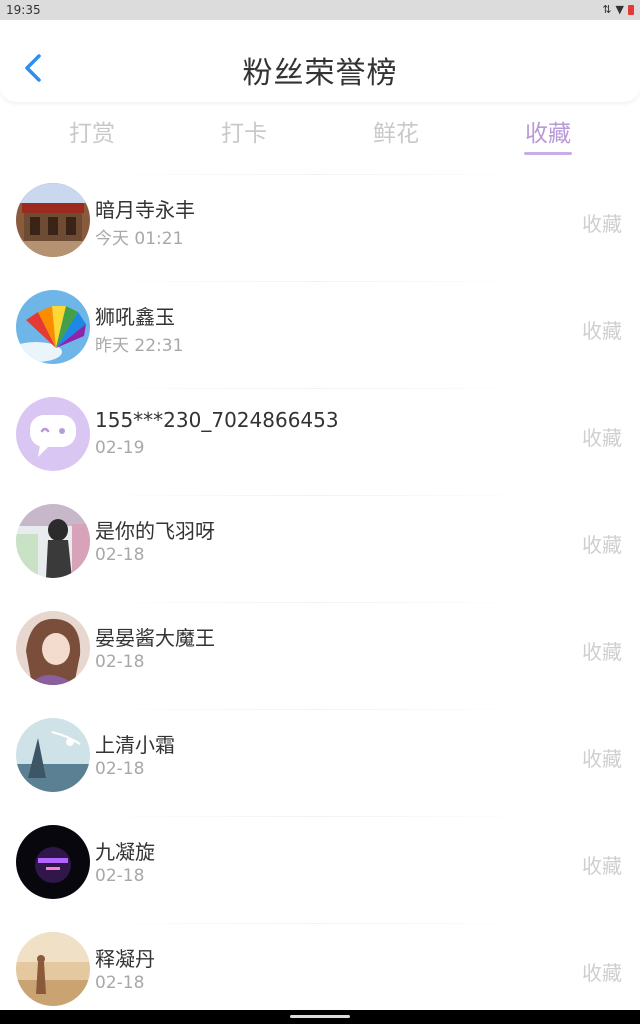 The height and width of the screenshot is (1024, 640). I want to click on page-title: 粉丝荣誉榜, so click(320, 73).